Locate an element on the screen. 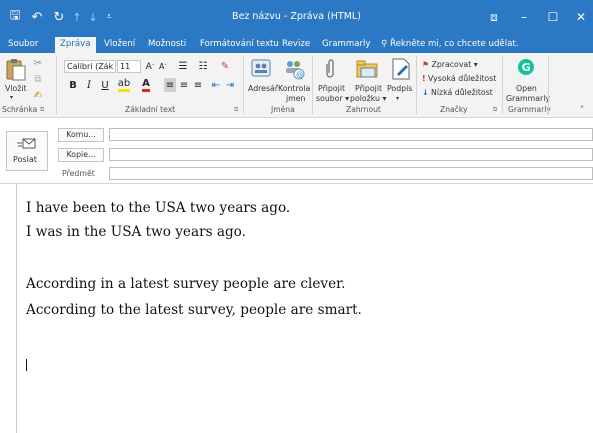 The width and height of the screenshot is (593, 433). grammarly-icon: G is located at coordinates (526, 67).